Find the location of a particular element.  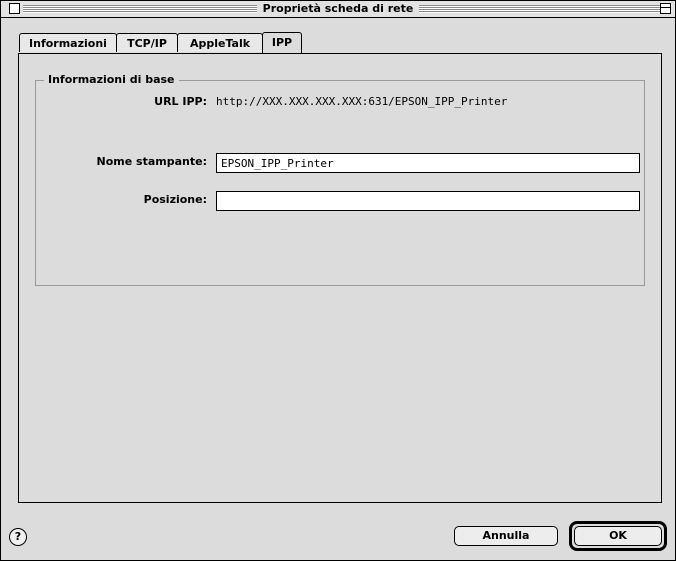

tab-tcpip: TCP/IP is located at coordinates (147, 42).